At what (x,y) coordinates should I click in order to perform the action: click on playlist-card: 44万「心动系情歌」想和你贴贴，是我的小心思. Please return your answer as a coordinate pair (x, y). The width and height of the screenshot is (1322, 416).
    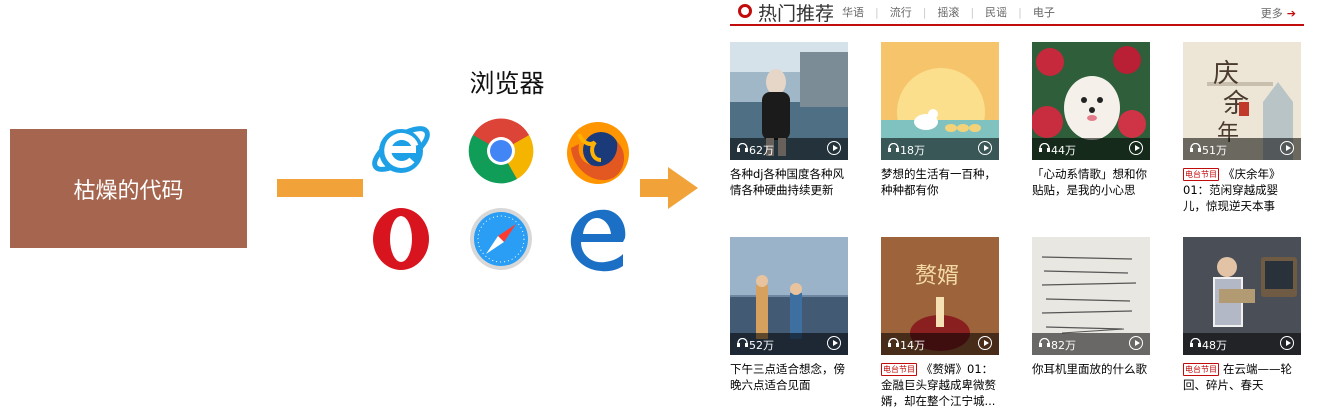
    Looking at the image, I should click on (1091, 128).